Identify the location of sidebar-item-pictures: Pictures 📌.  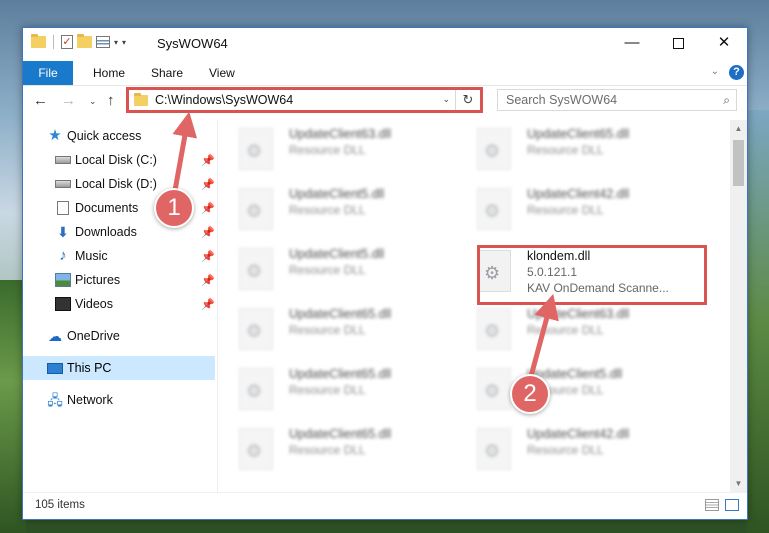
(119, 280).